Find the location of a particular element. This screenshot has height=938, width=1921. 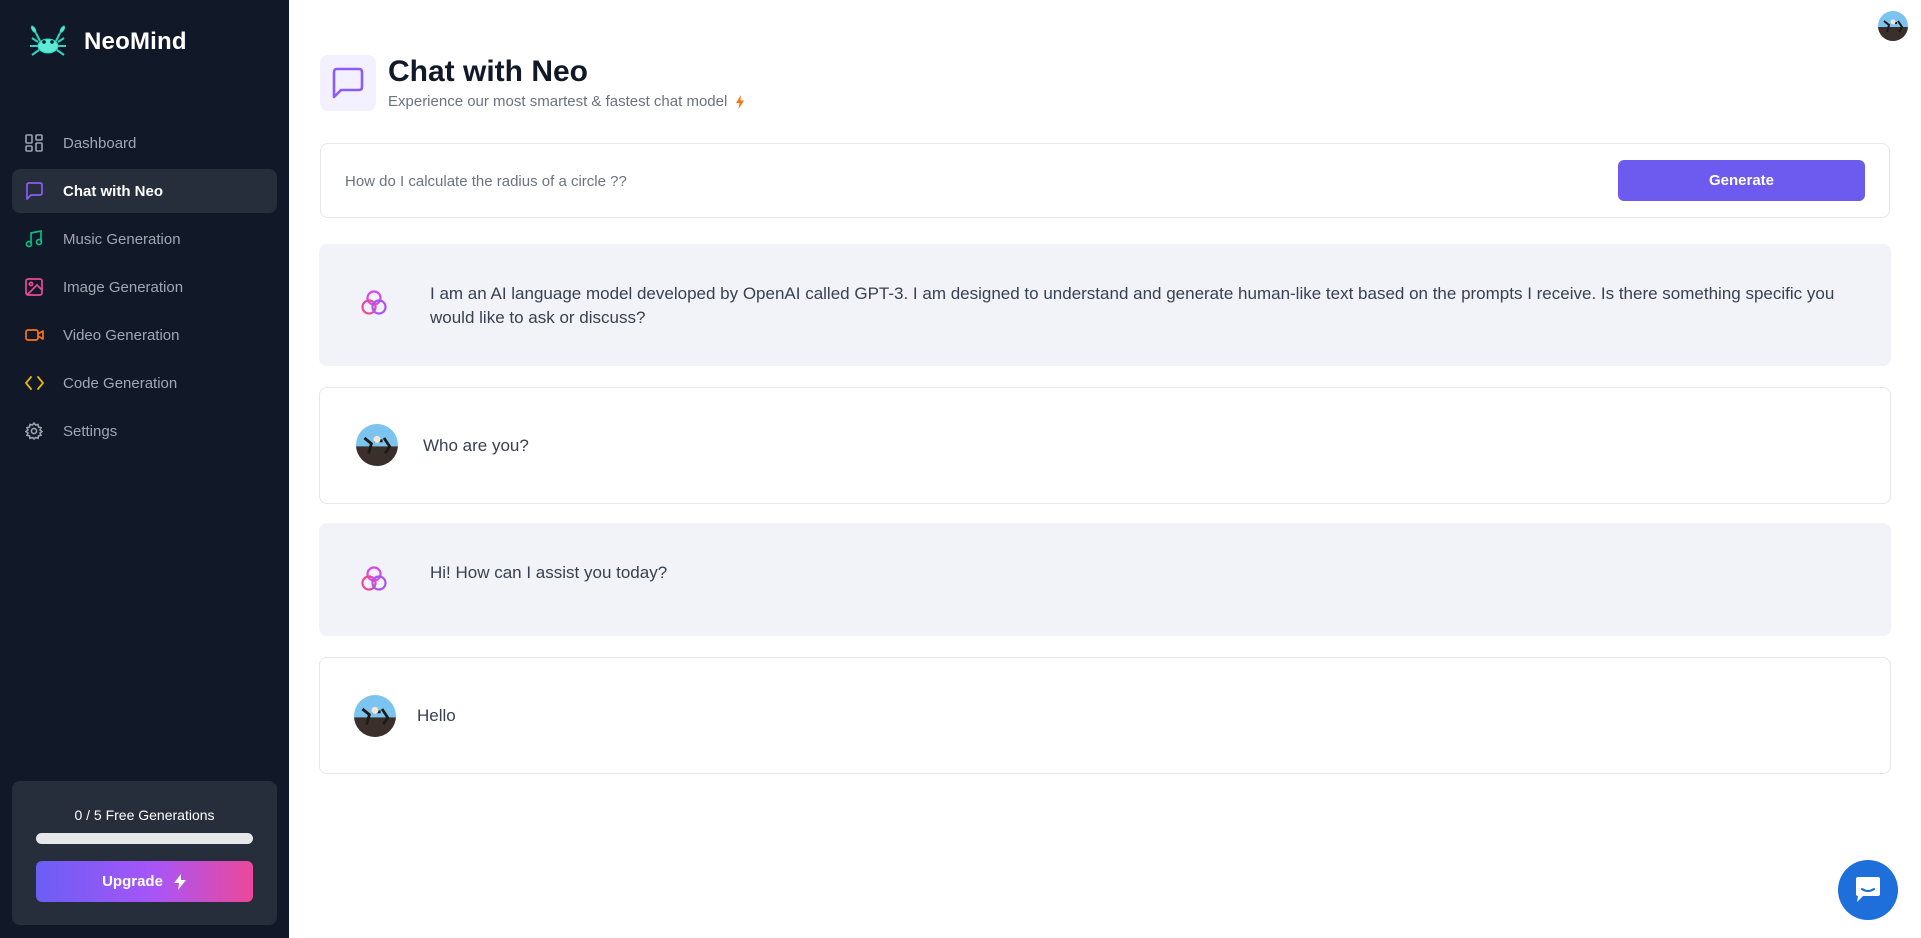

gear-icon is located at coordinates (34, 431).